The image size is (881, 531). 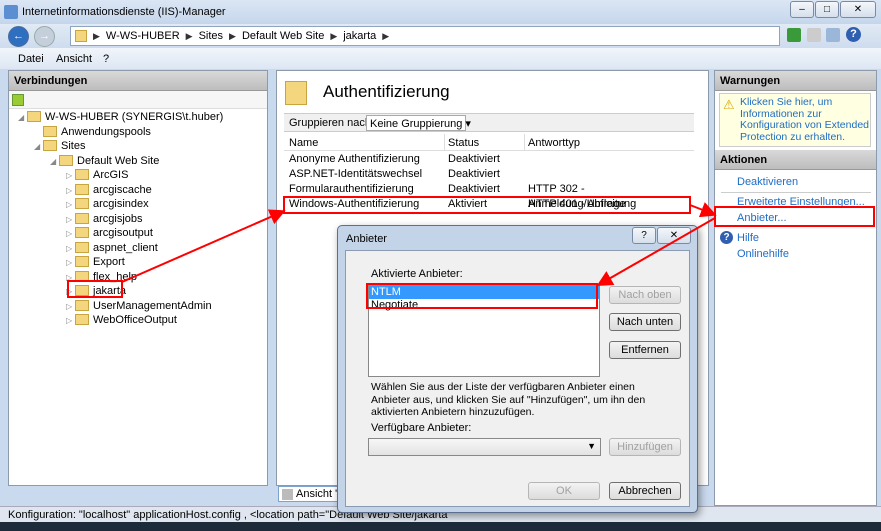 What do you see at coordinates (112, 248) in the screenshot?
I see `tree-item: ▷ aspnet_client` at bounding box center [112, 248].